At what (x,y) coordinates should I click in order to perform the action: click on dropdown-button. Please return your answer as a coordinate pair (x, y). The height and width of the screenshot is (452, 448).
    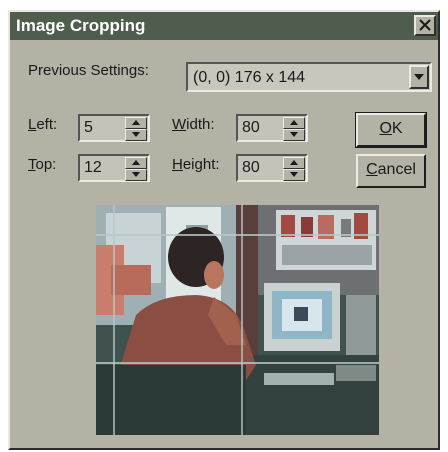
    Looking at the image, I should click on (419, 77).